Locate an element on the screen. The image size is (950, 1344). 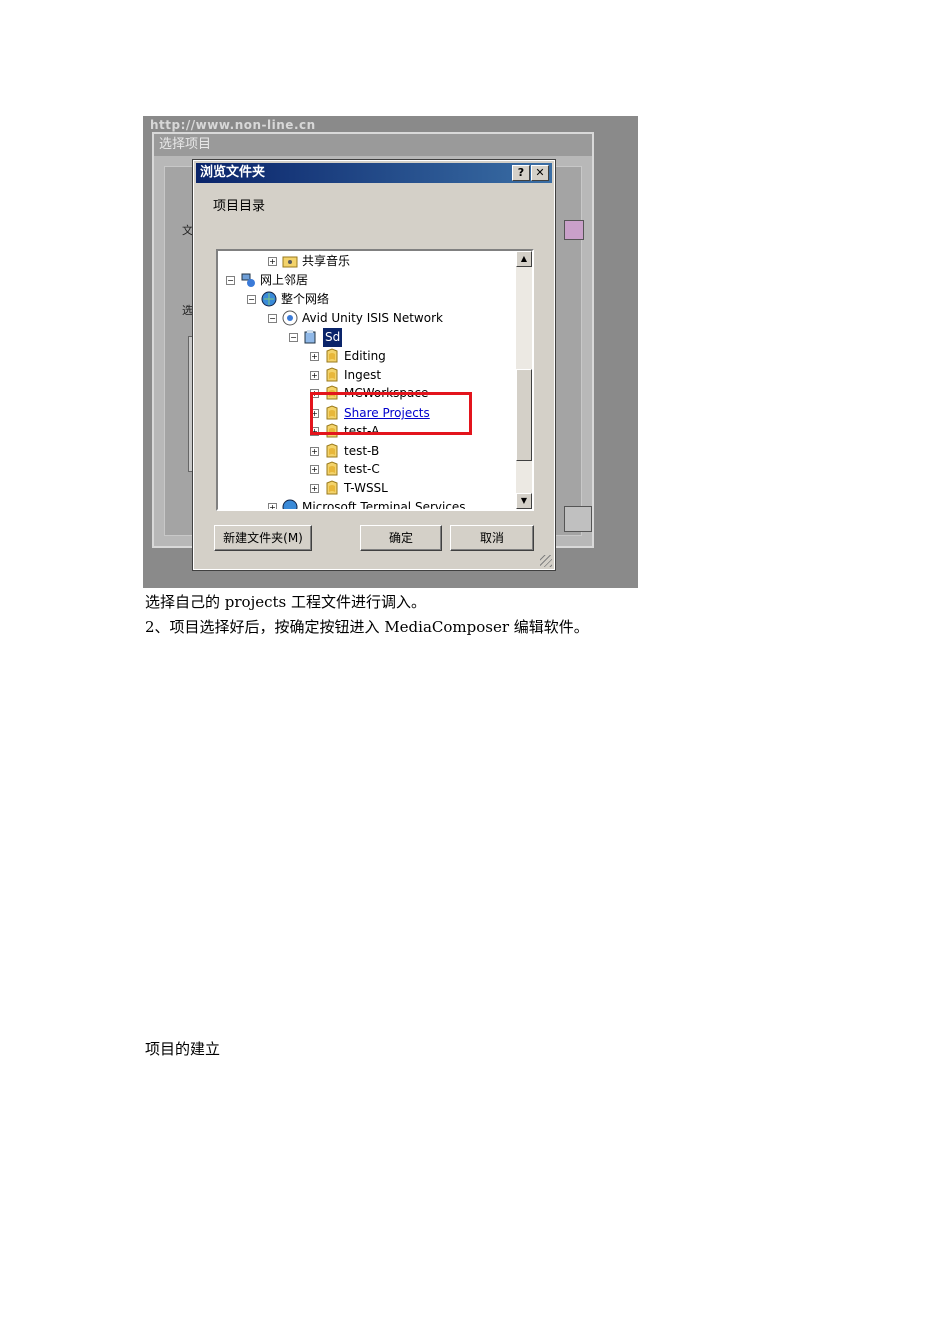
dialog-title: 浏览文件夹 is located at coordinates (233, 172).